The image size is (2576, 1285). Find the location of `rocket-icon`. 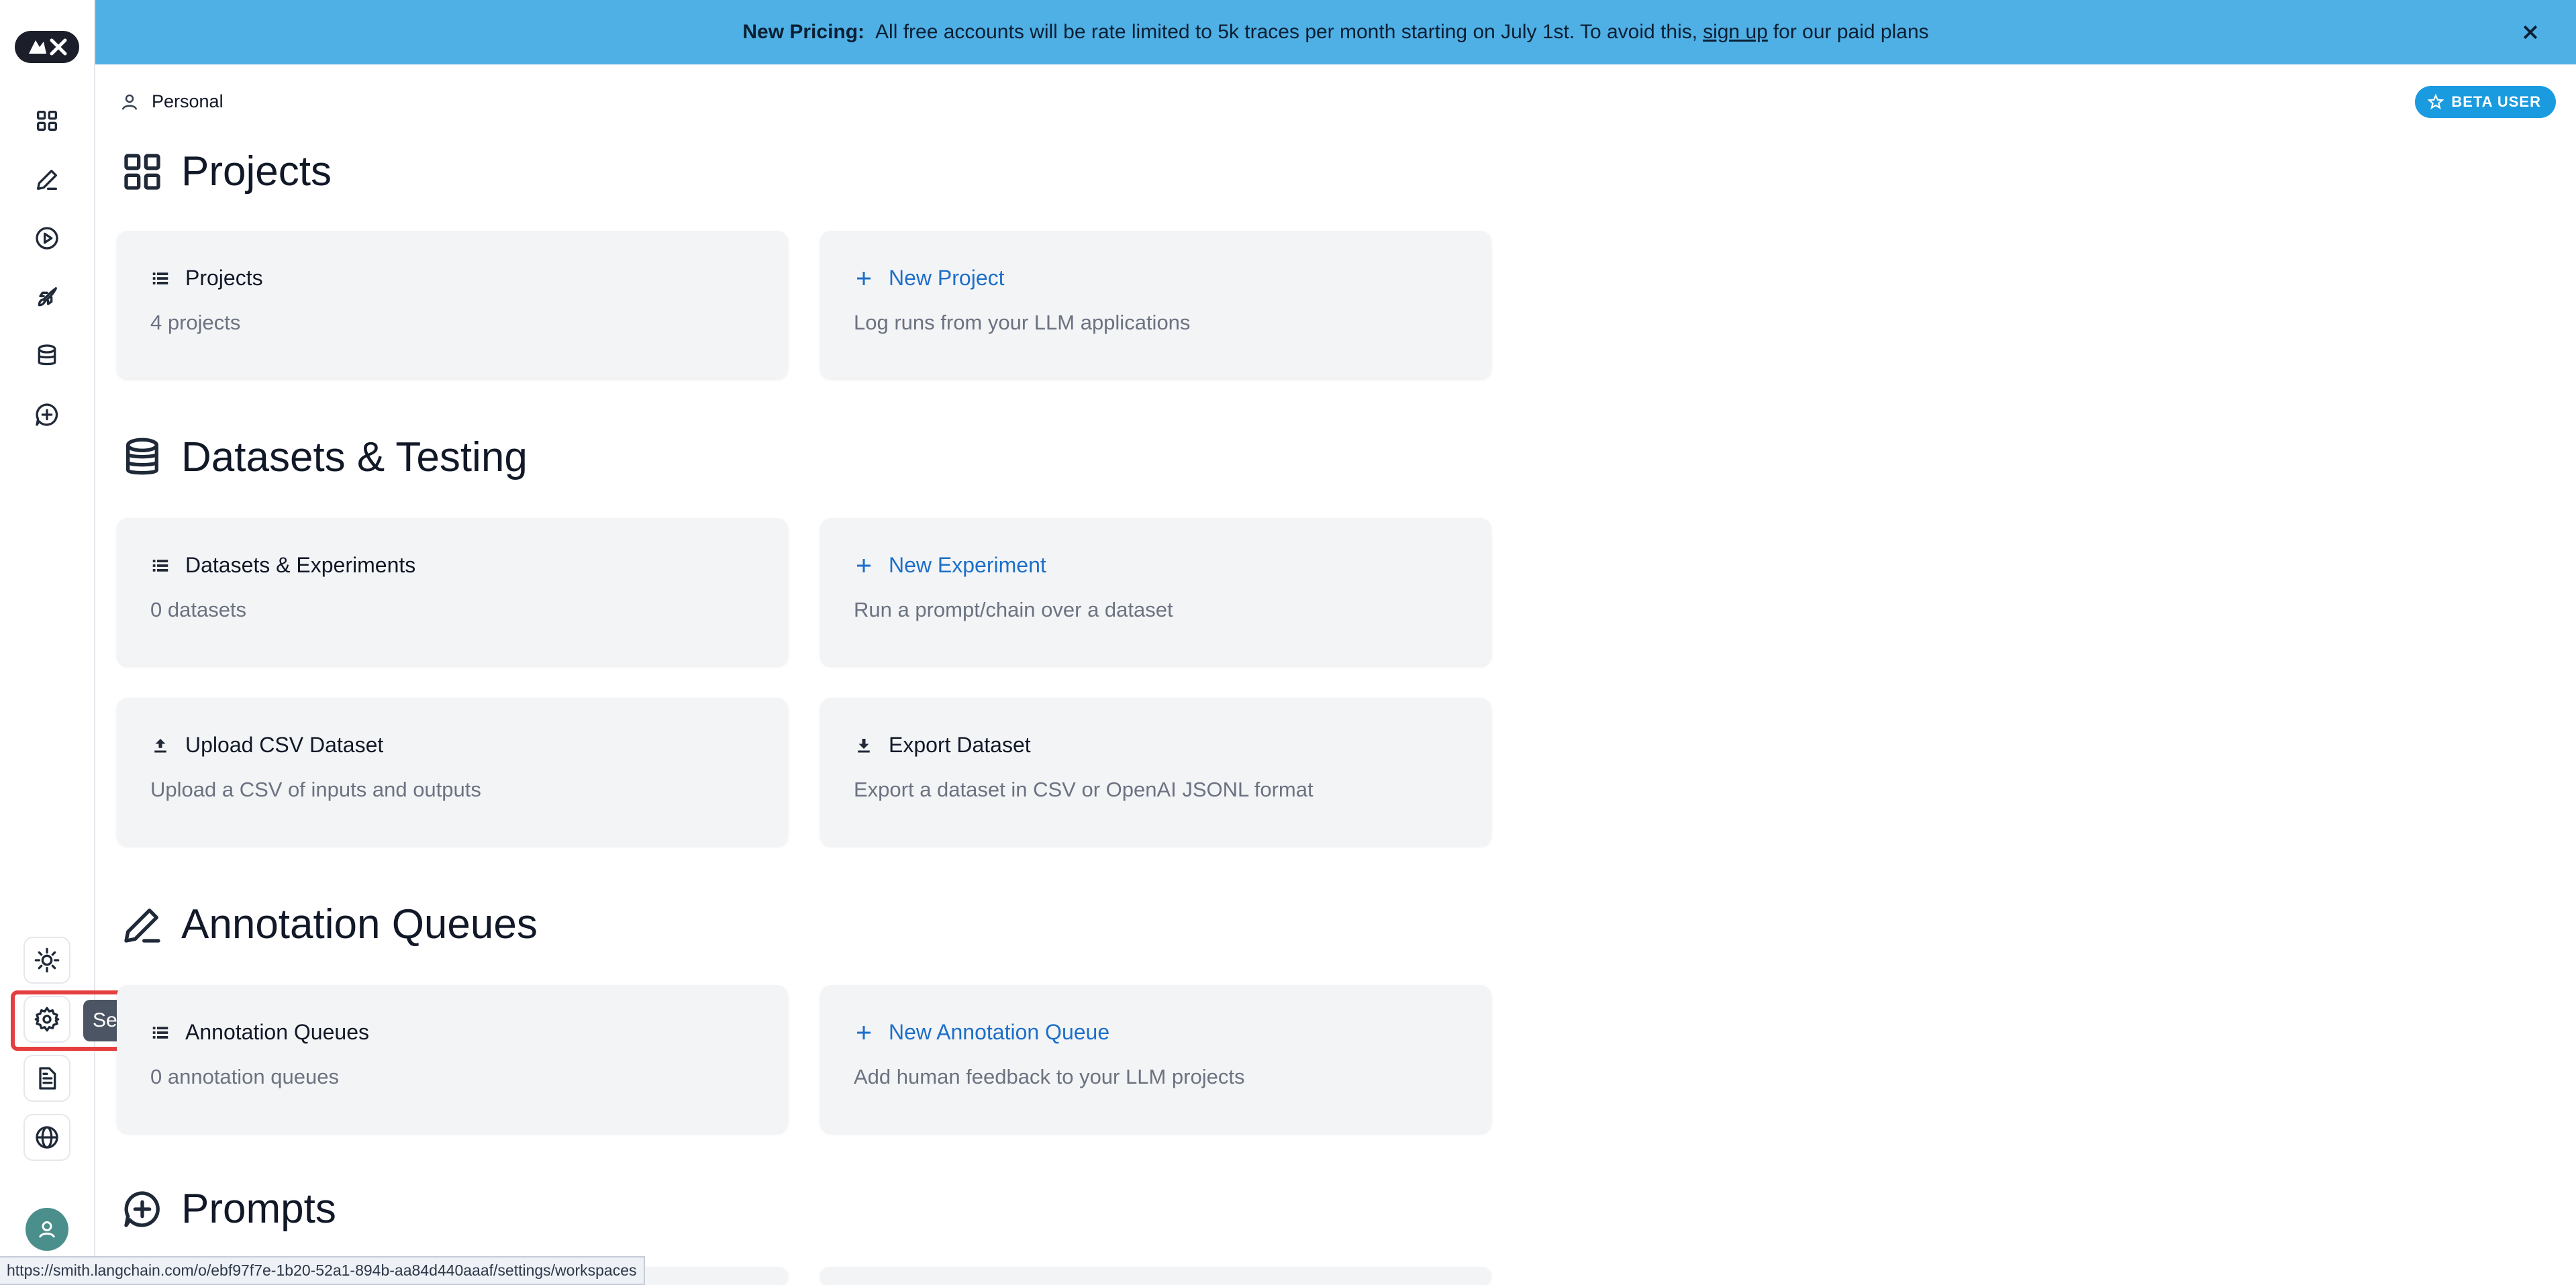

rocket-icon is located at coordinates (48, 297).